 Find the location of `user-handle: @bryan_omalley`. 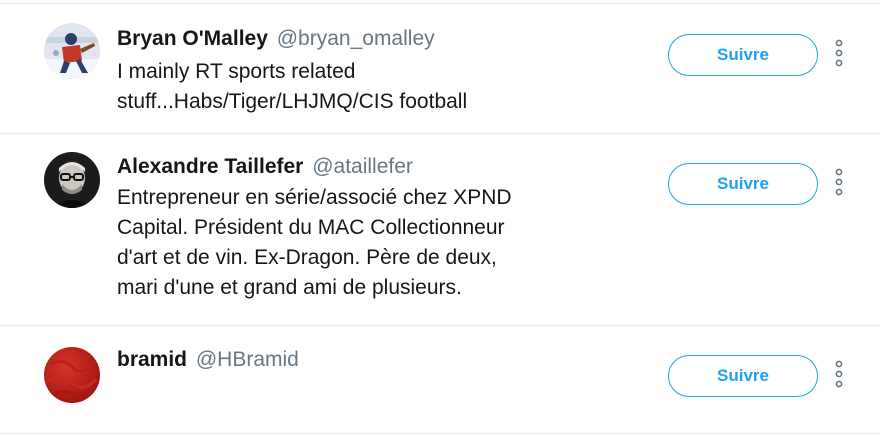

user-handle: @bryan_omalley is located at coordinates (356, 38).